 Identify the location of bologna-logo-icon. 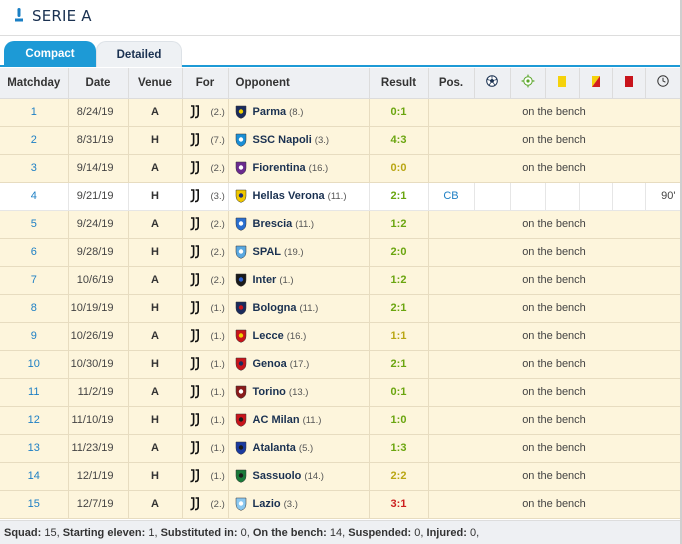
(241, 308).